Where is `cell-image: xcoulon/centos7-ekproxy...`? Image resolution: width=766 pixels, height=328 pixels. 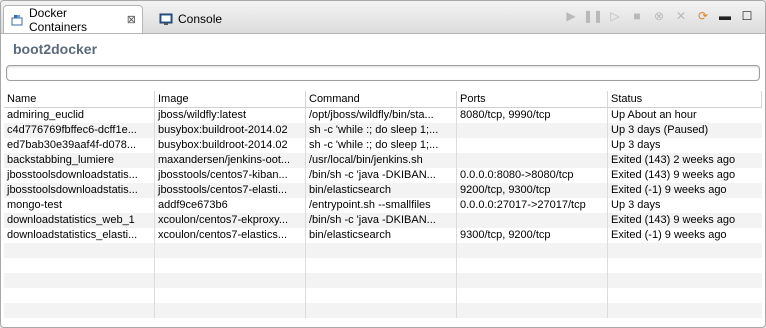
cell-image: xcoulon/centos7-ekproxy... is located at coordinates (230, 220).